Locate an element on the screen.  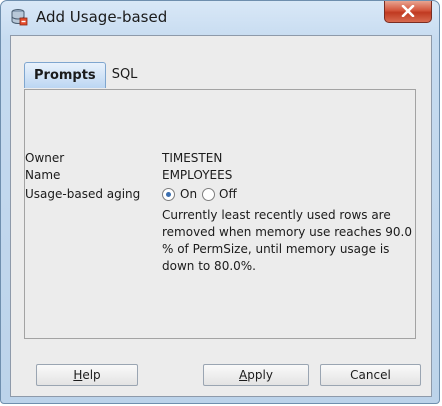
apply-mnemonic: A is located at coordinates (243, 375).